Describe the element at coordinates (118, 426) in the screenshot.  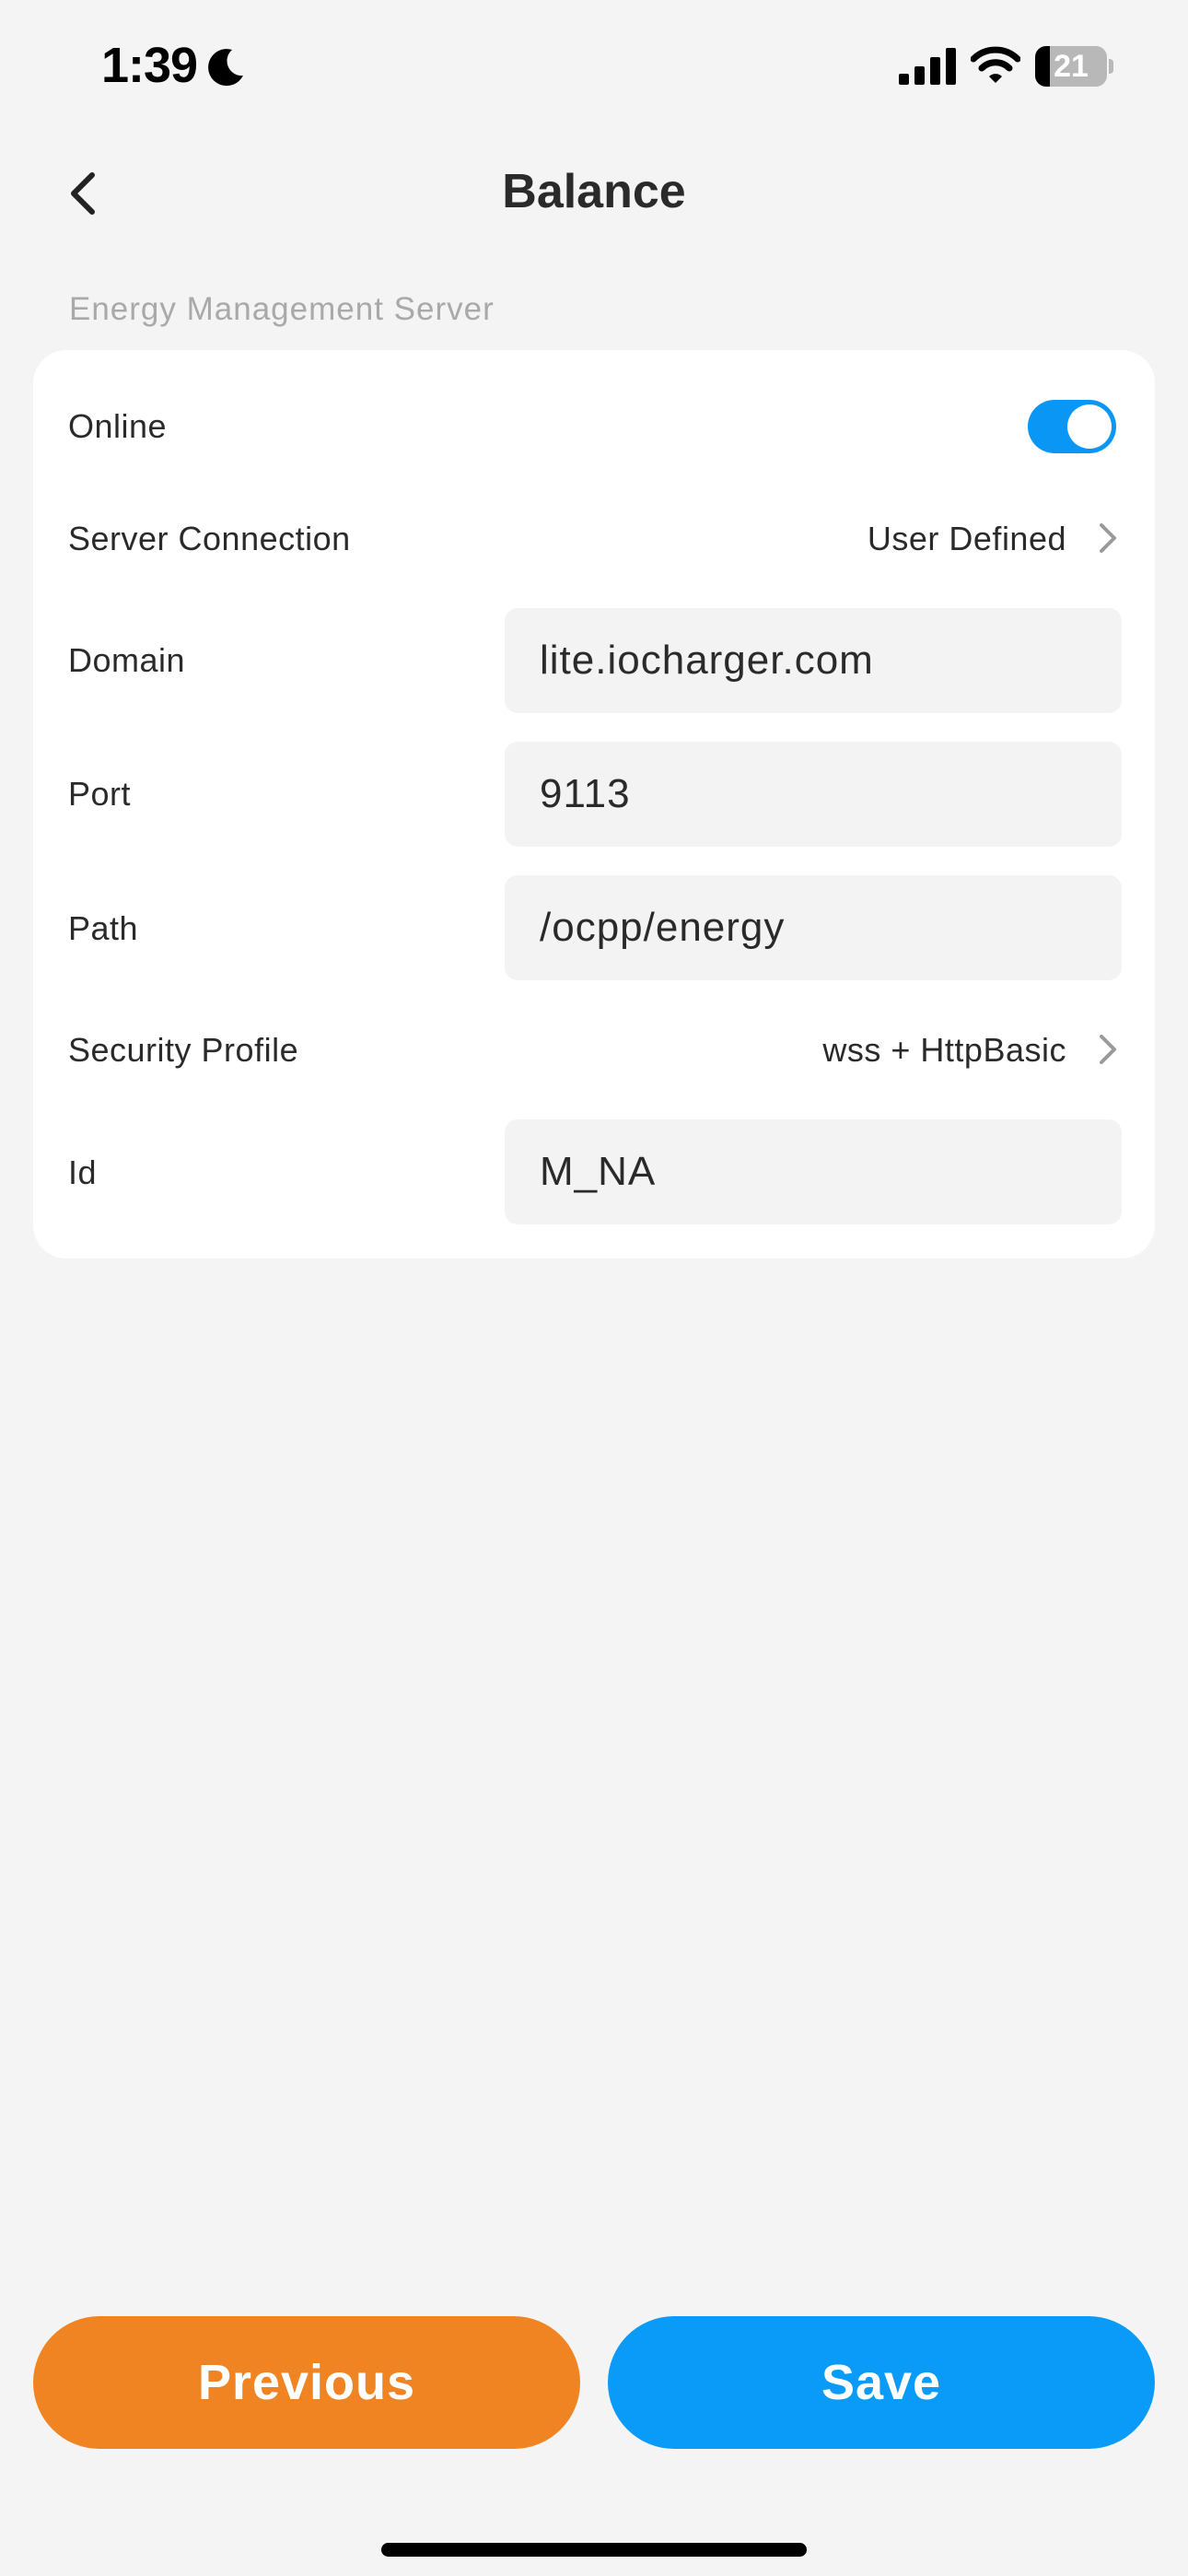
I see `online-label: Online` at that location.